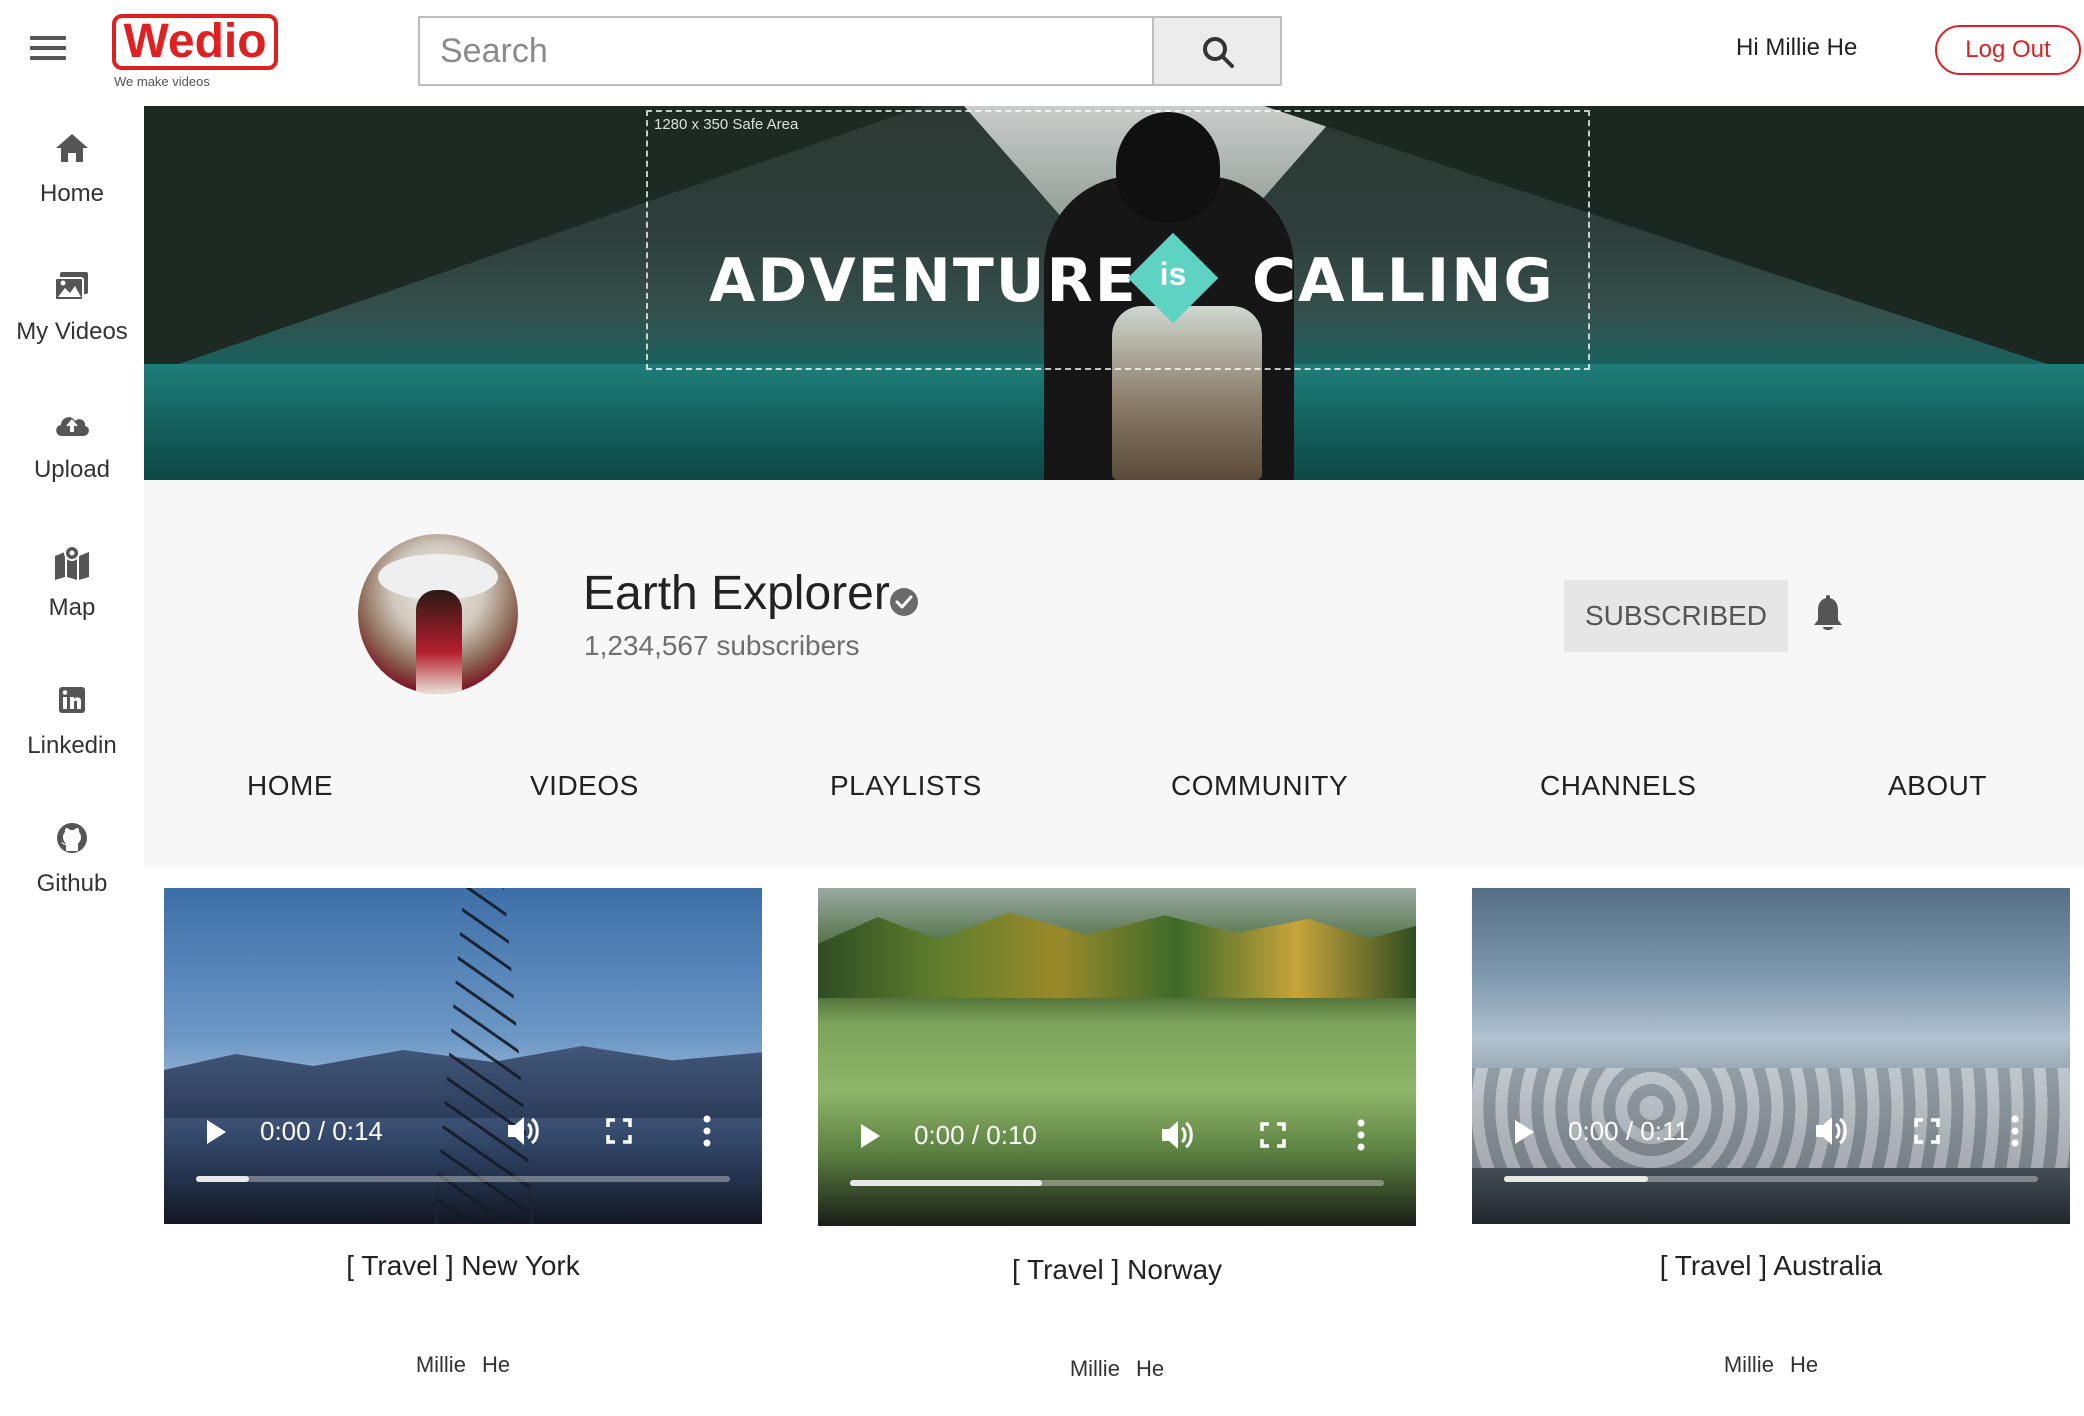  I want to click on banner-headline-left: ADVENTURE, so click(923, 281).